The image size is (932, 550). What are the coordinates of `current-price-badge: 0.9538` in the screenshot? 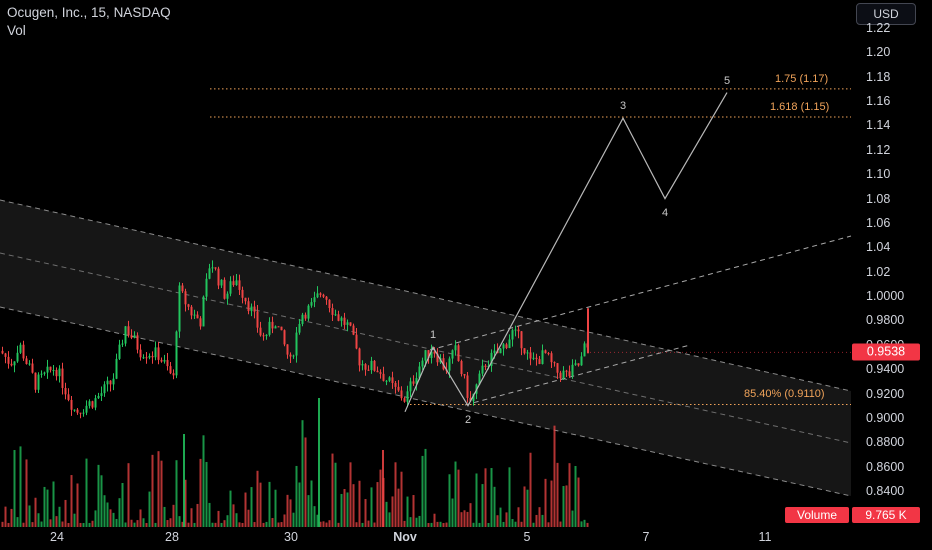 It's located at (886, 352).